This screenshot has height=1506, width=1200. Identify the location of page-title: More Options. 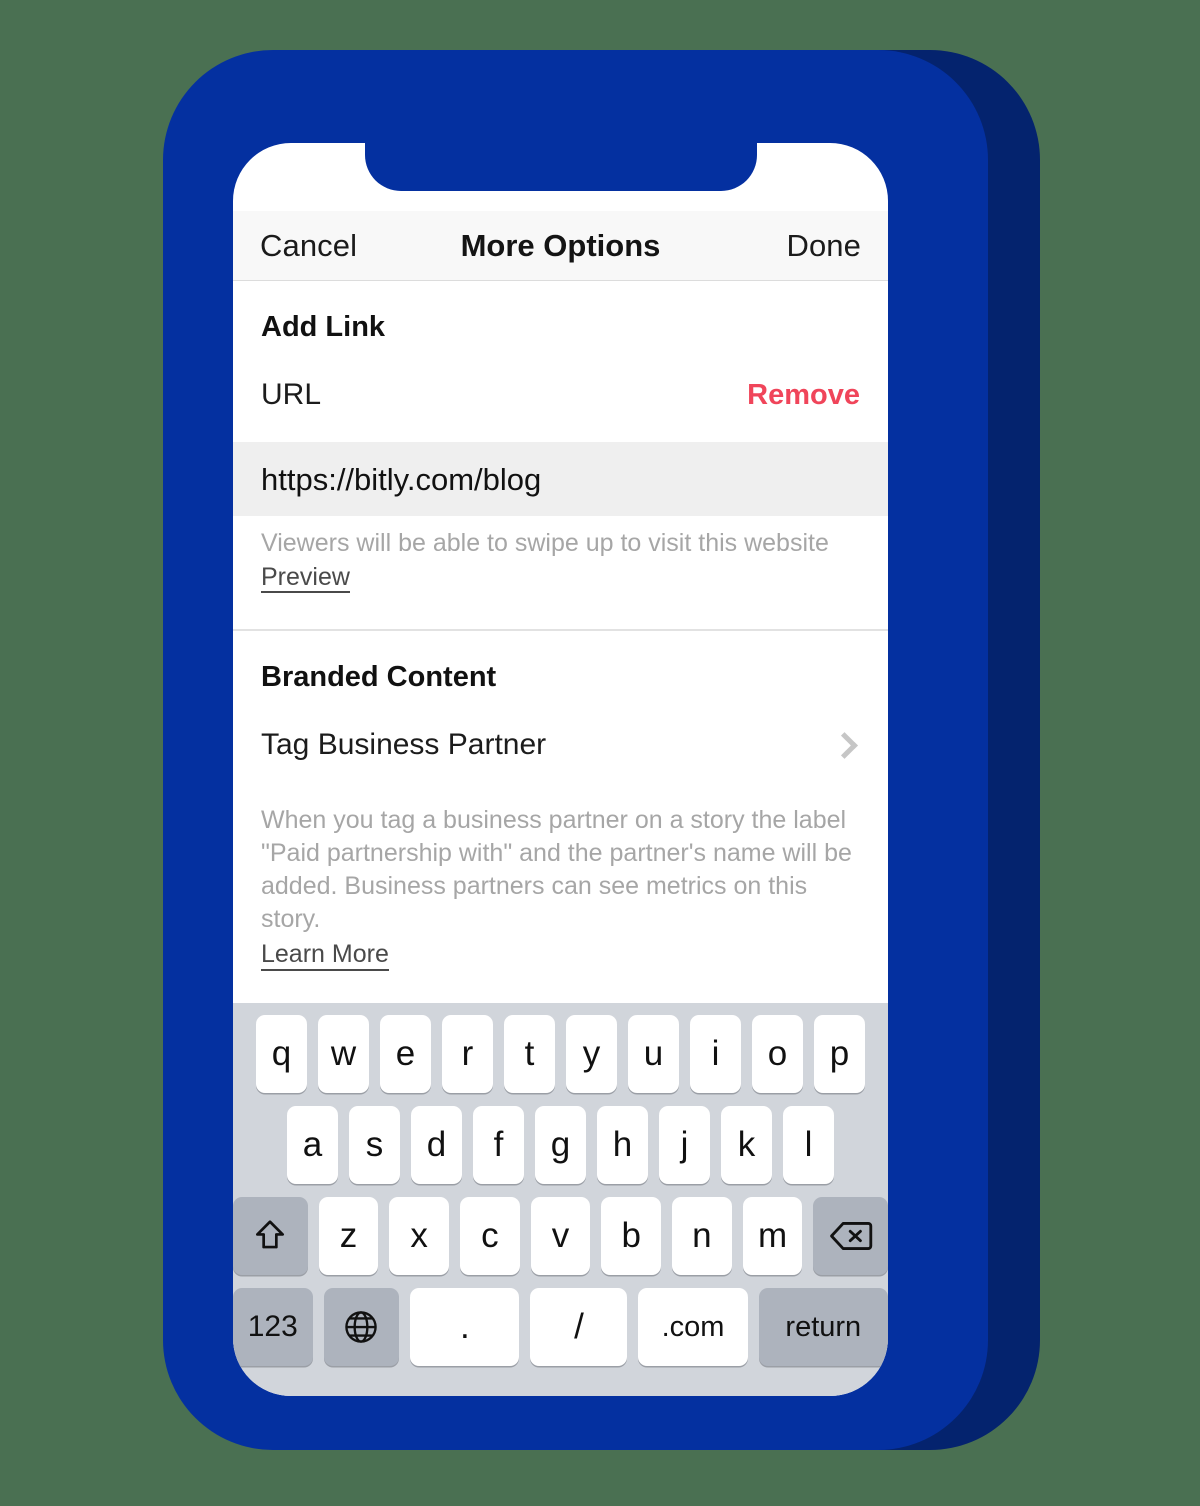
(560, 245).